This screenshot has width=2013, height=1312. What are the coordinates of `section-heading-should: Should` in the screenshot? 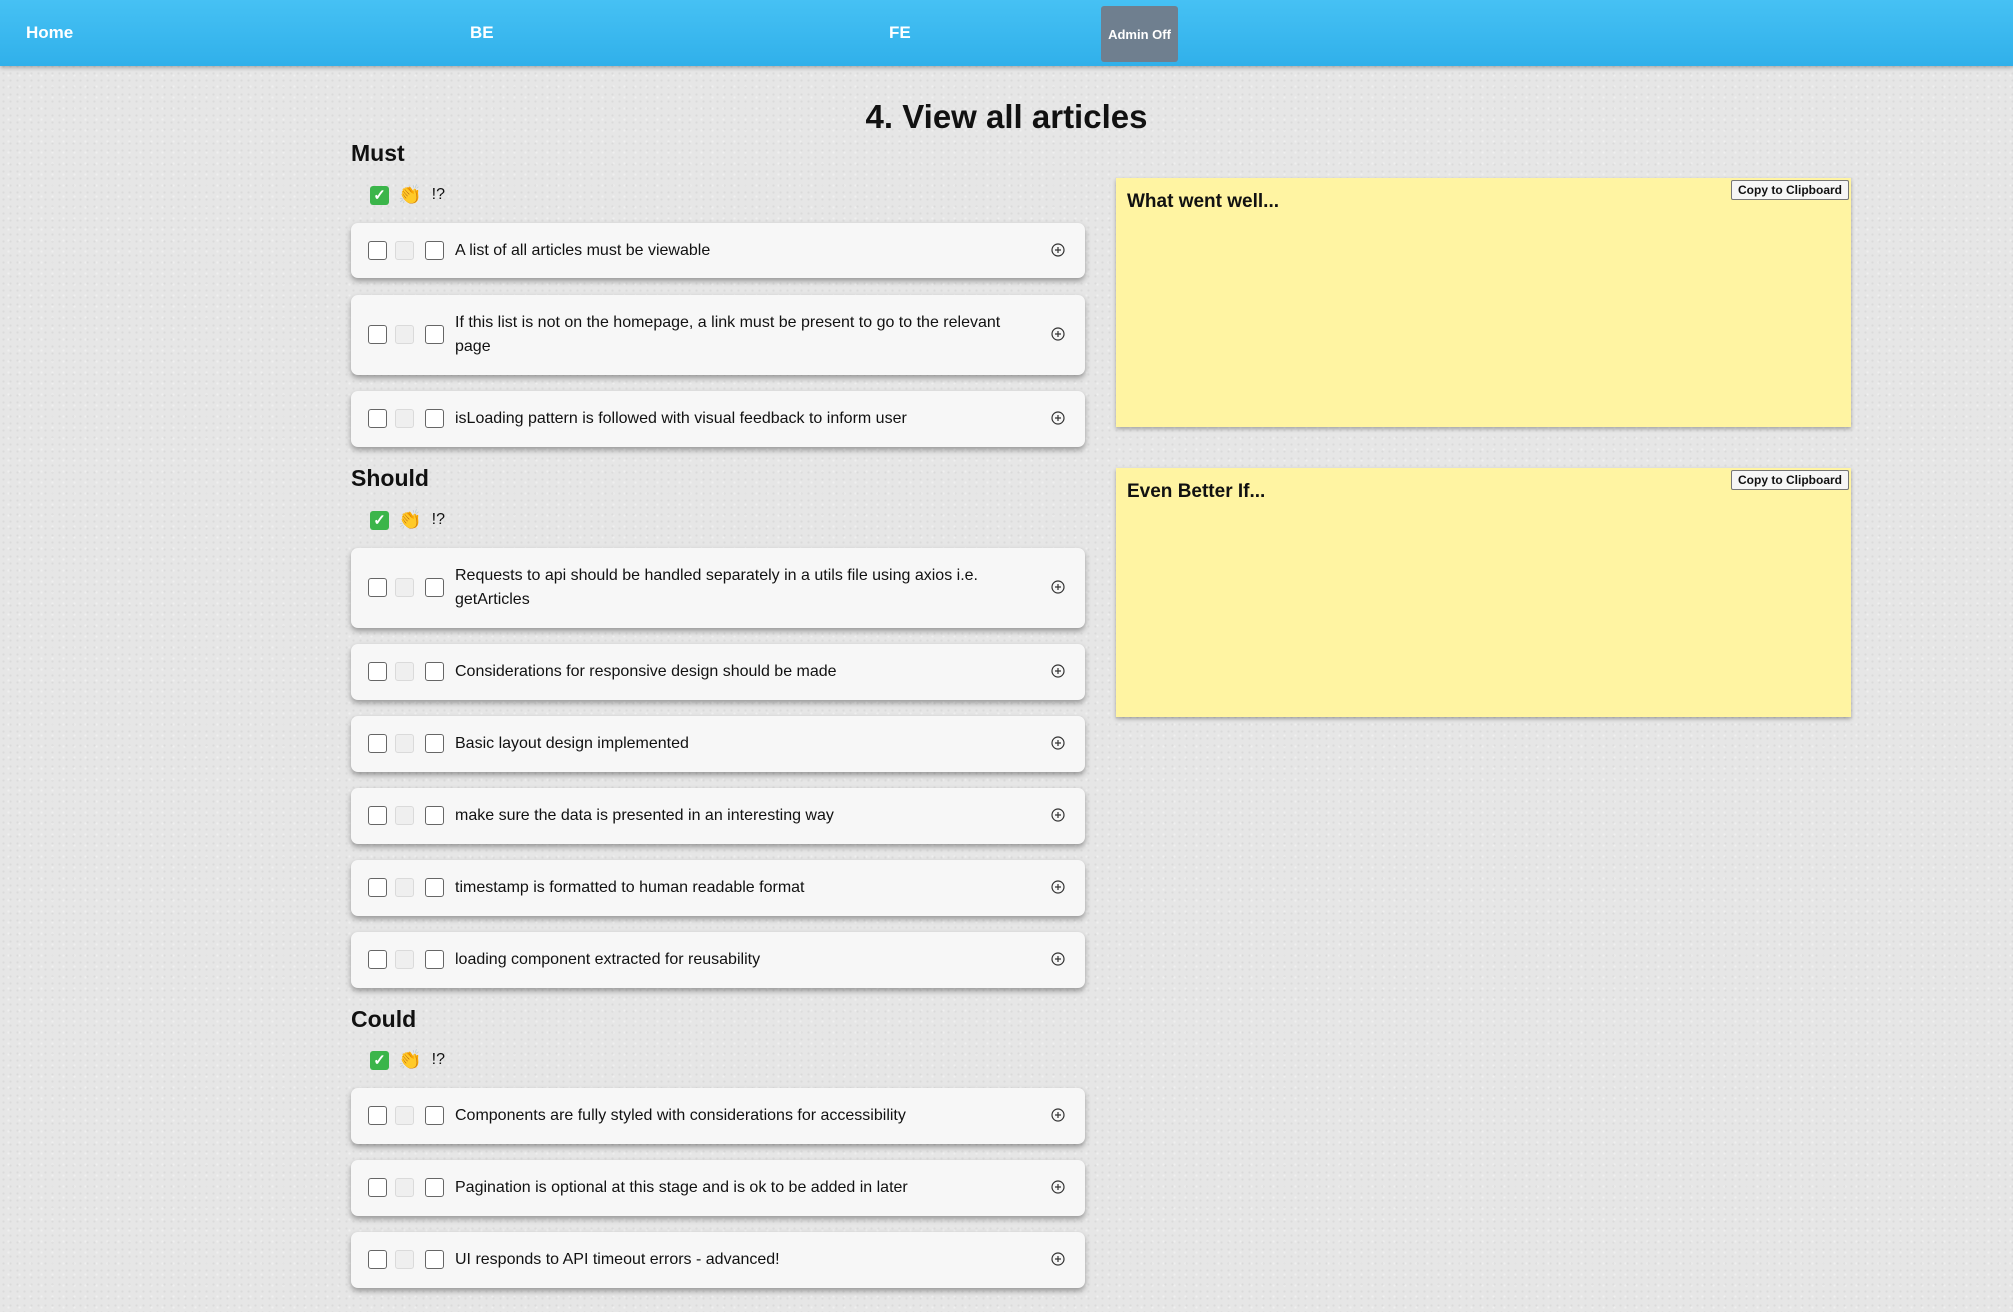 It's located at (390, 478).